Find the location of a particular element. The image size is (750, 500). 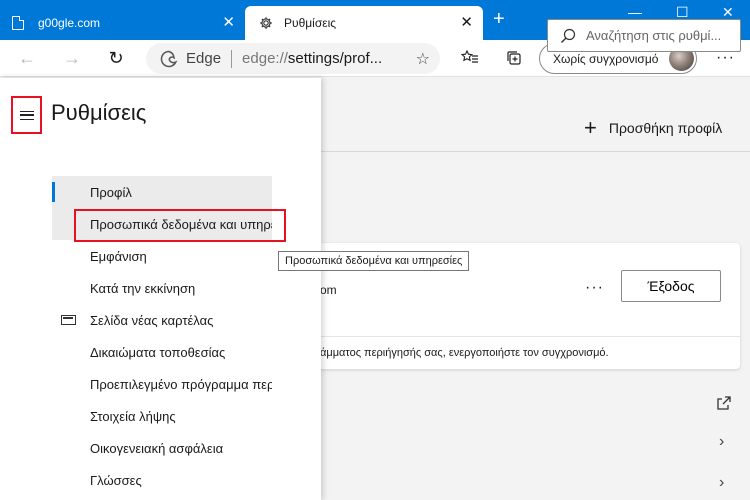

tab-g00gle: g00gle.com ✕ is located at coordinates (122, 23).